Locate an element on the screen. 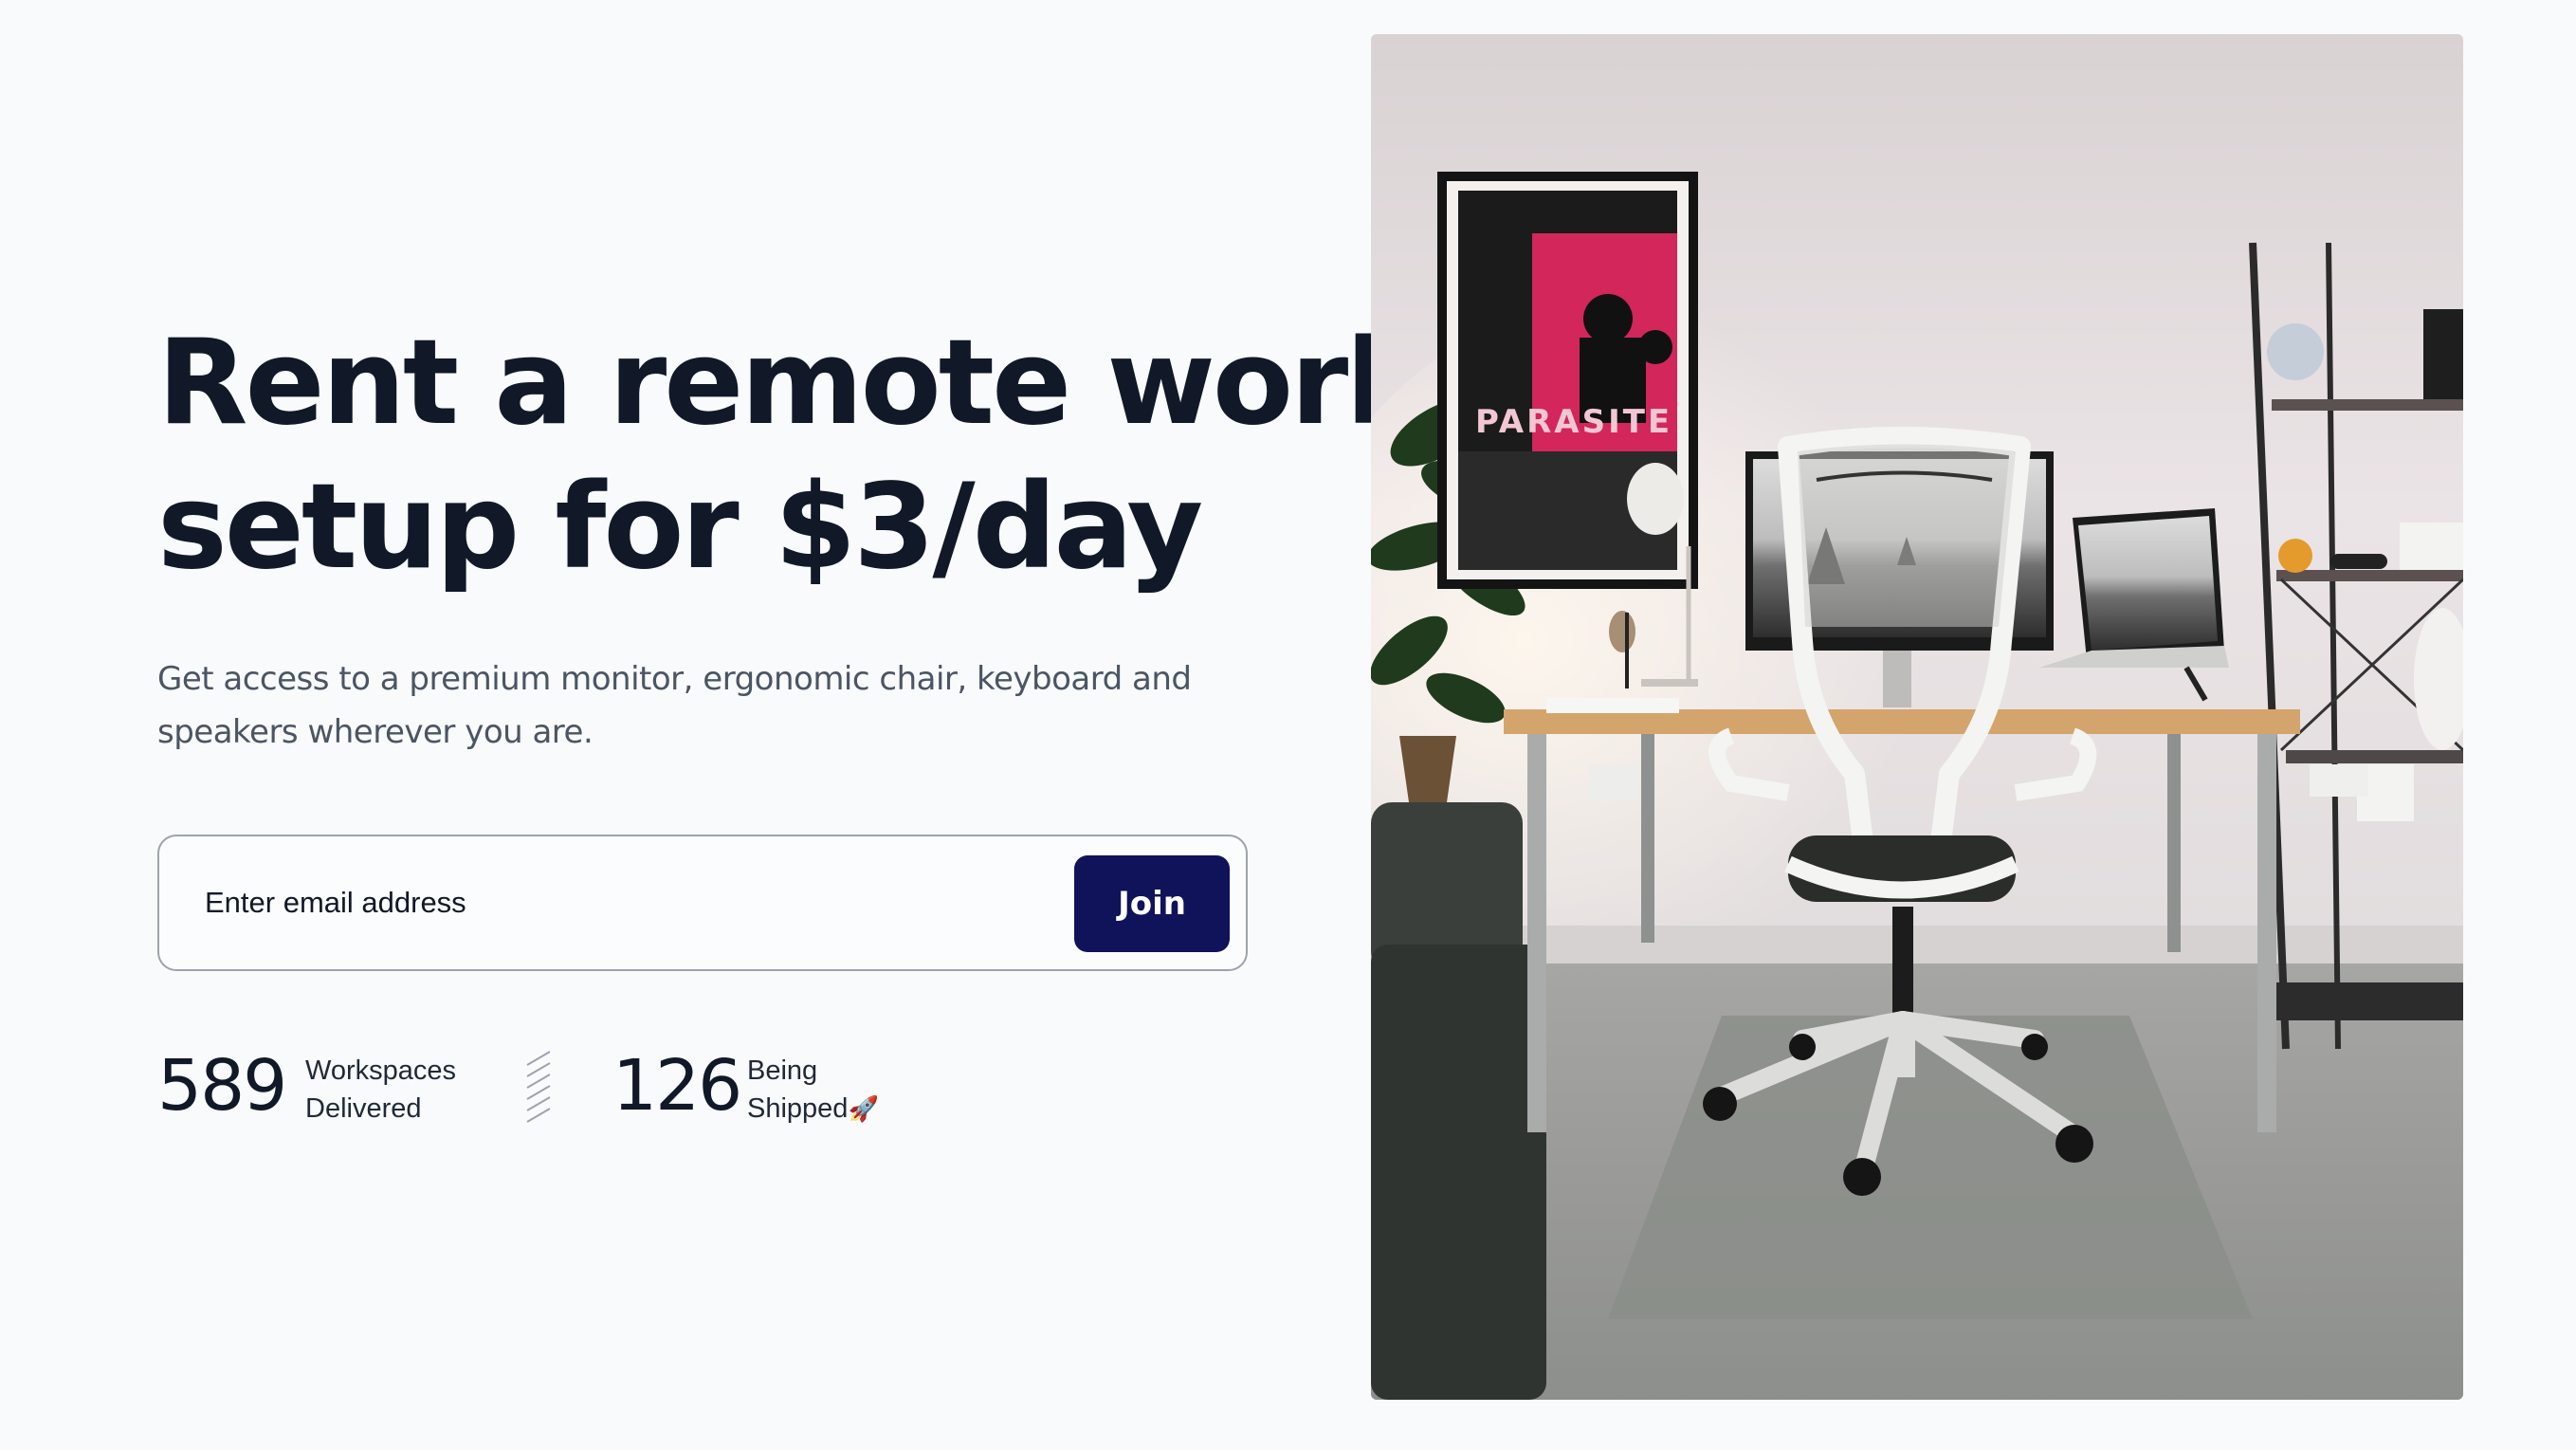 This screenshot has width=2576, height=1450. delivered-count: 589 is located at coordinates (222, 1086).